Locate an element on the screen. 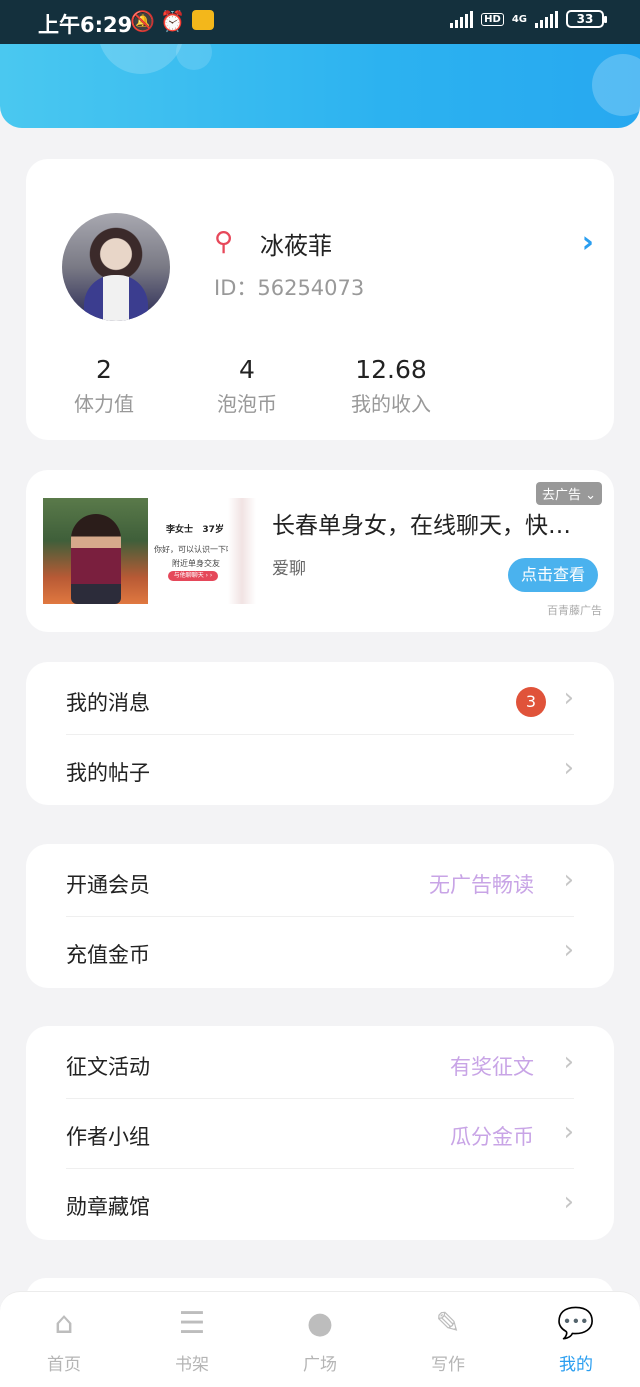 Image resolution: width=640 pixels, height=1387 pixels. home-icon: ⌂ is located at coordinates (64, 1323).